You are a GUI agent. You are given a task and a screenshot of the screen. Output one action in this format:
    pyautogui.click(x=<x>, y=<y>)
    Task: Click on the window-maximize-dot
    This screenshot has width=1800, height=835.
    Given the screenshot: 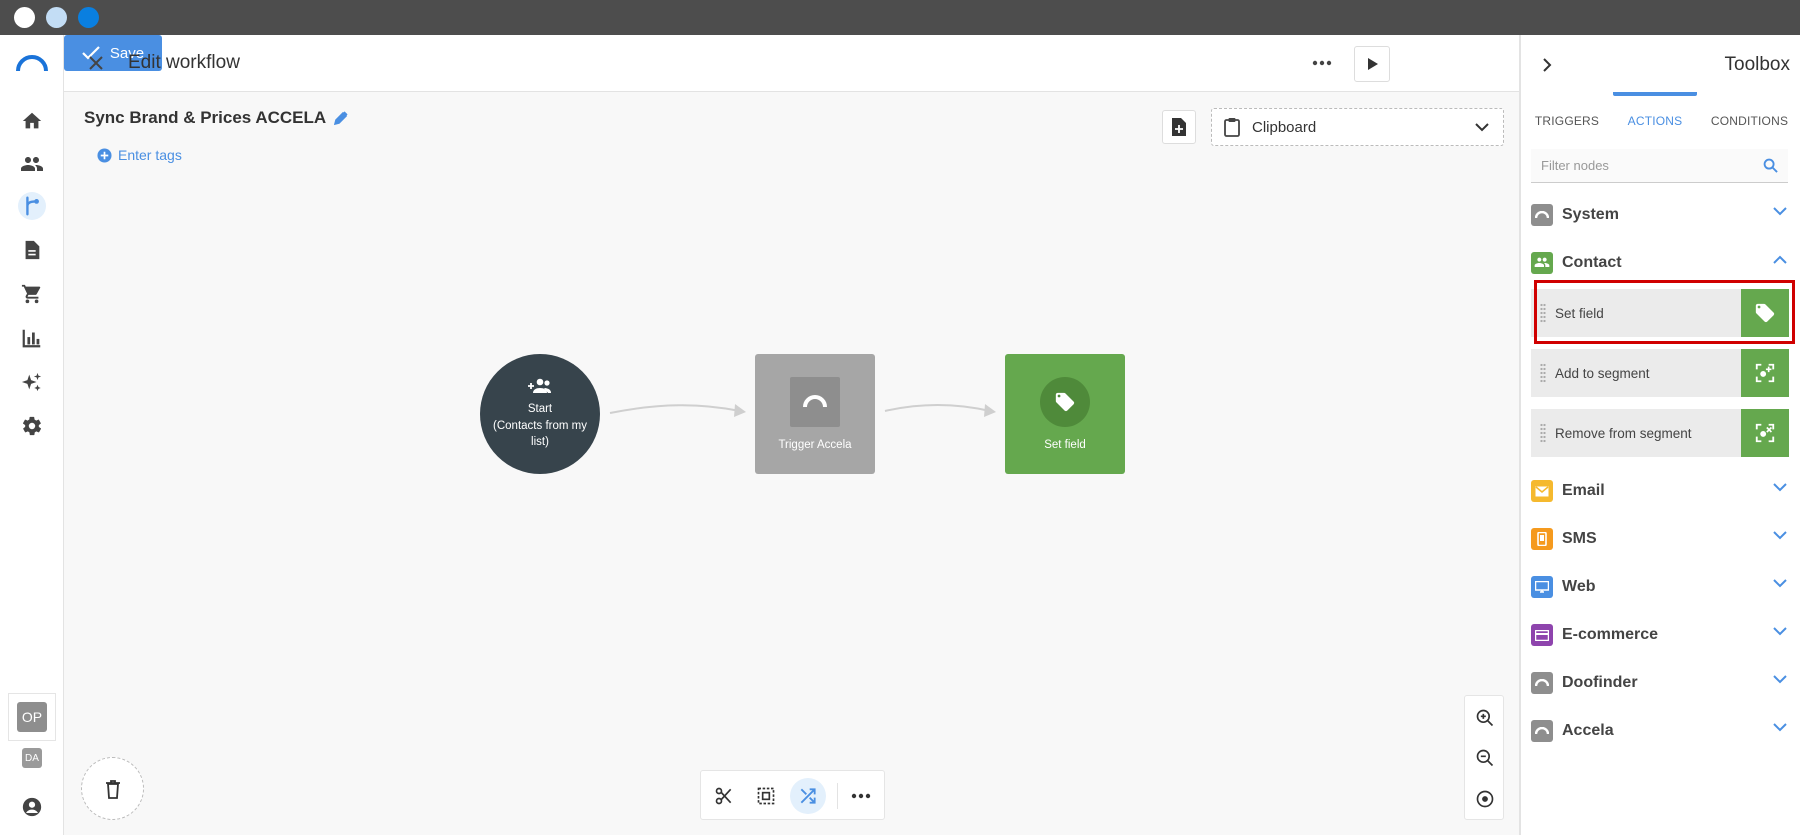 What is the action you would take?
    pyautogui.click(x=88, y=17)
    